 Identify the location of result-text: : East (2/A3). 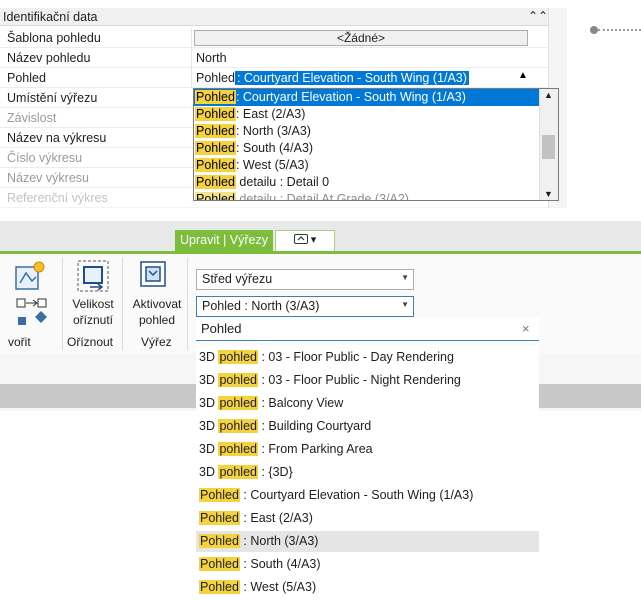
(276, 518).